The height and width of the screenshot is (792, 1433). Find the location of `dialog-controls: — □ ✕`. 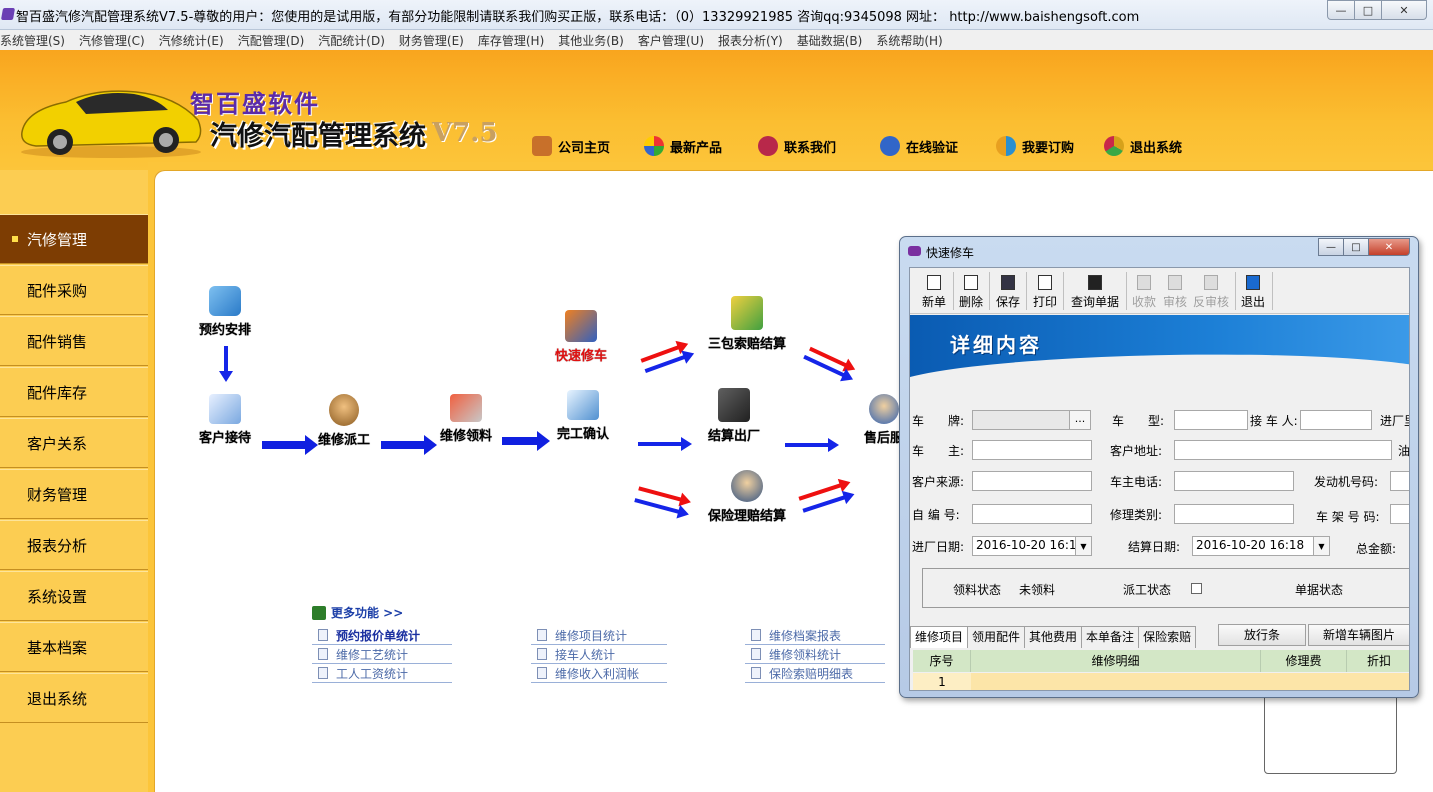

dialog-controls: — □ ✕ is located at coordinates (1364, 247).